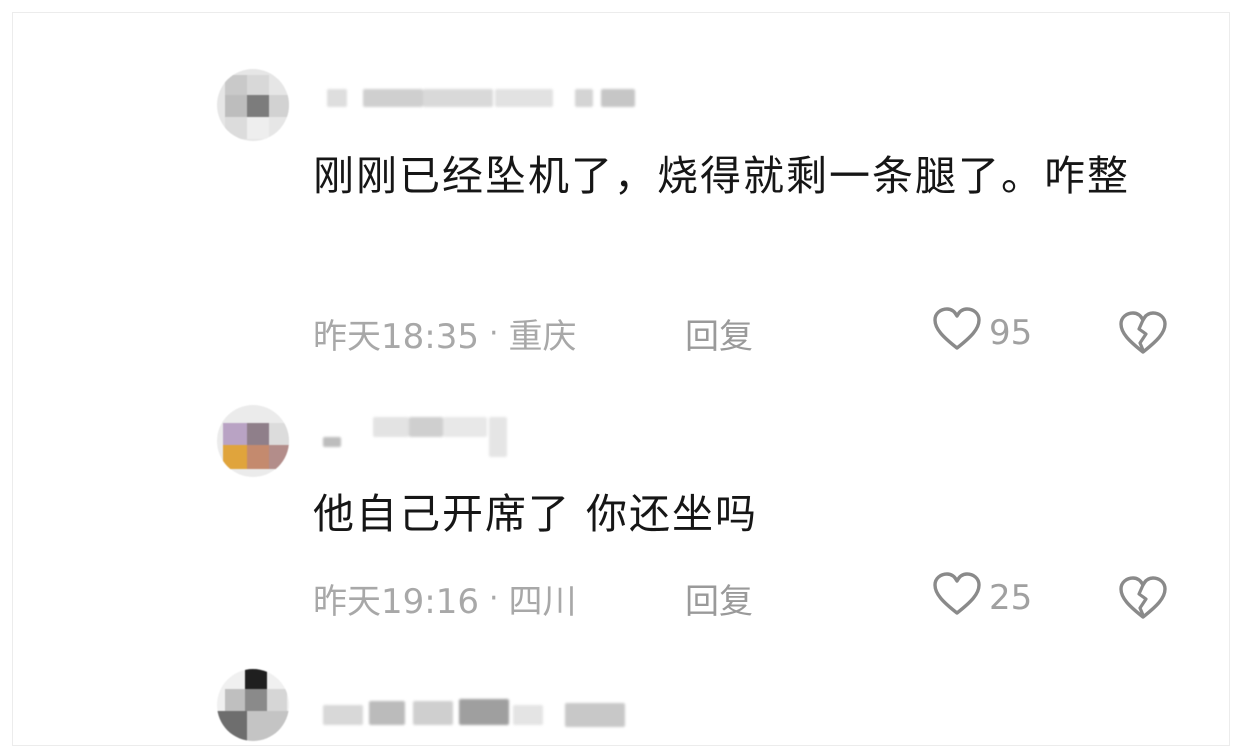  What do you see at coordinates (1011, 333) in the screenshot?
I see `like-count: 95` at bounding box center [1011, 333].